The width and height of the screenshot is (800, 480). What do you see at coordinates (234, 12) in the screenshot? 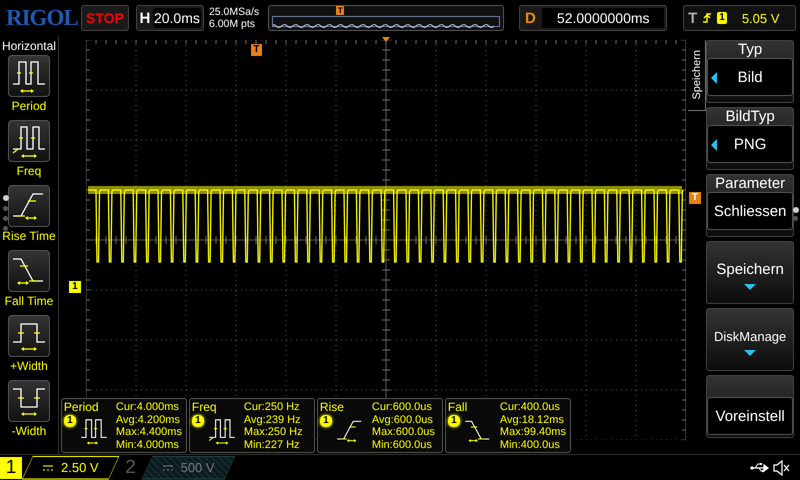
I see `sample-rate: 25.0MSa/s` at bounding box center [234, 12].